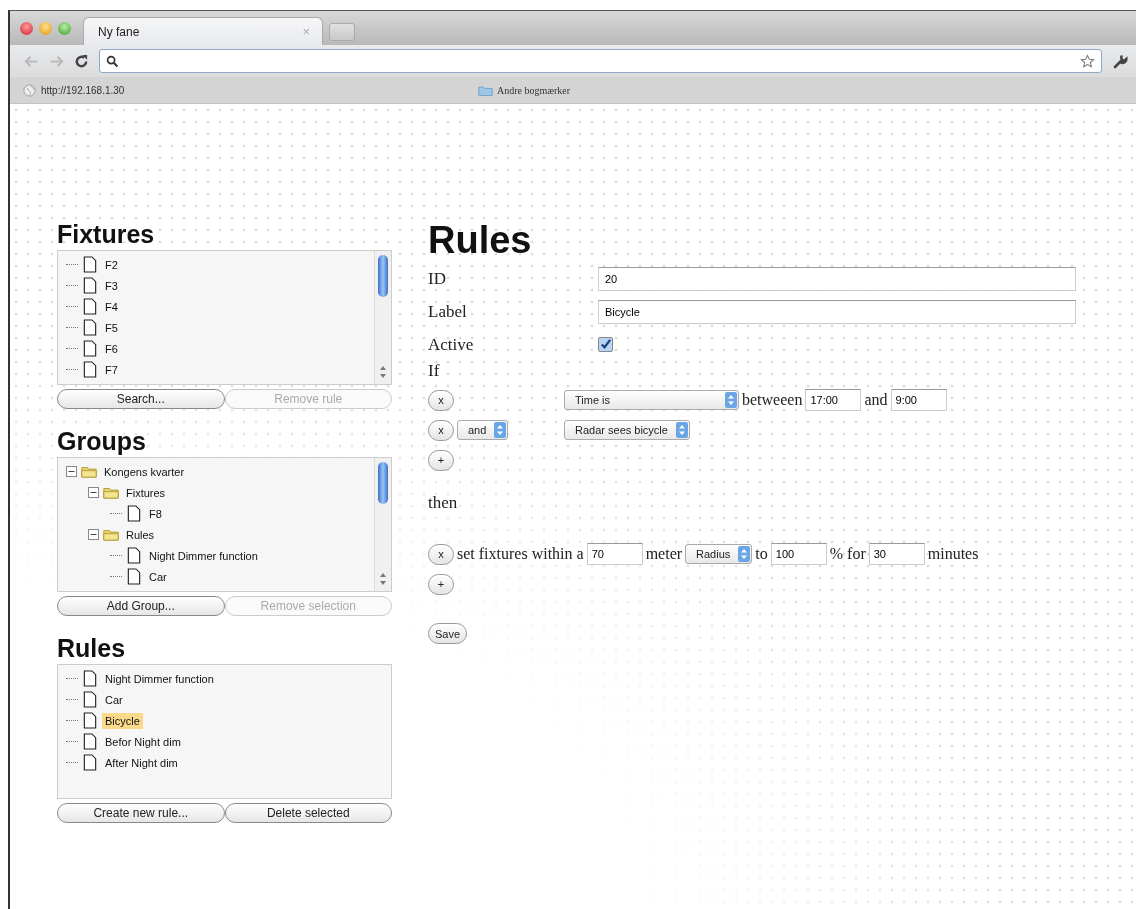 The height and width of the screenshot is (909, 1136). What do you see at coordinates (443, 503) in the screenshot?
I see `section-label: then` at bounding box center [443, 503].